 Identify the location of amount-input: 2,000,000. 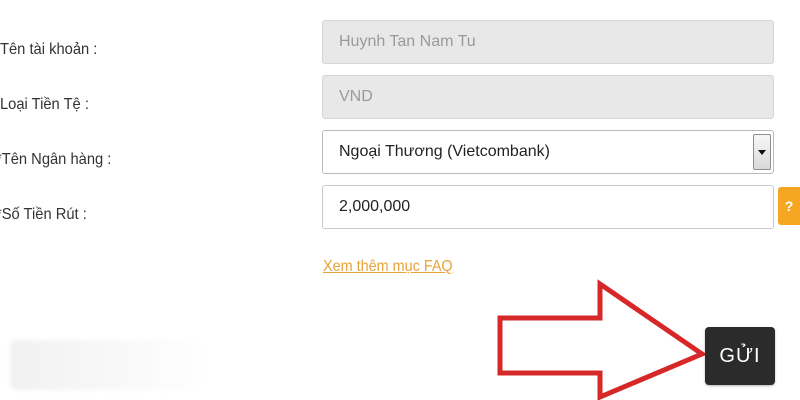
(548, 207).